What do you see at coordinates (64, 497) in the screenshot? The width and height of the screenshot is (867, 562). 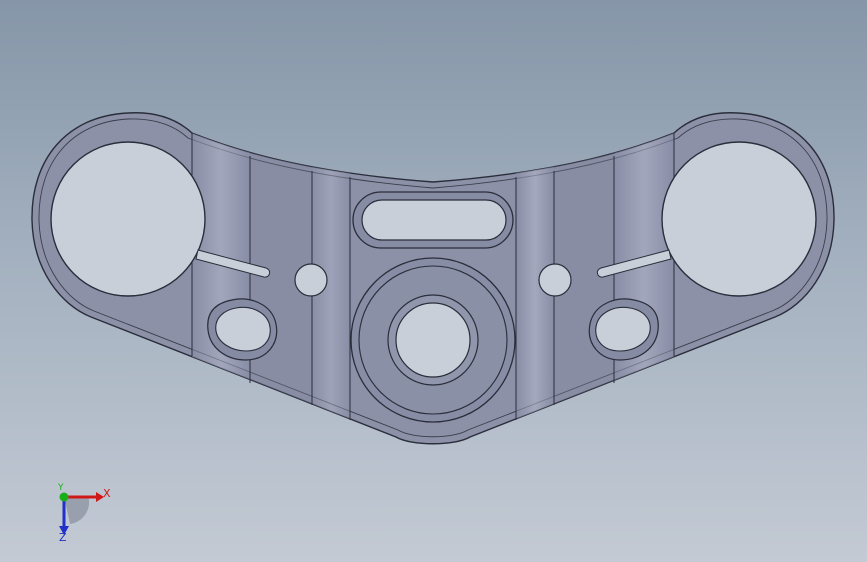 I see `y-axis-dot` at bounding box center [64, 497].